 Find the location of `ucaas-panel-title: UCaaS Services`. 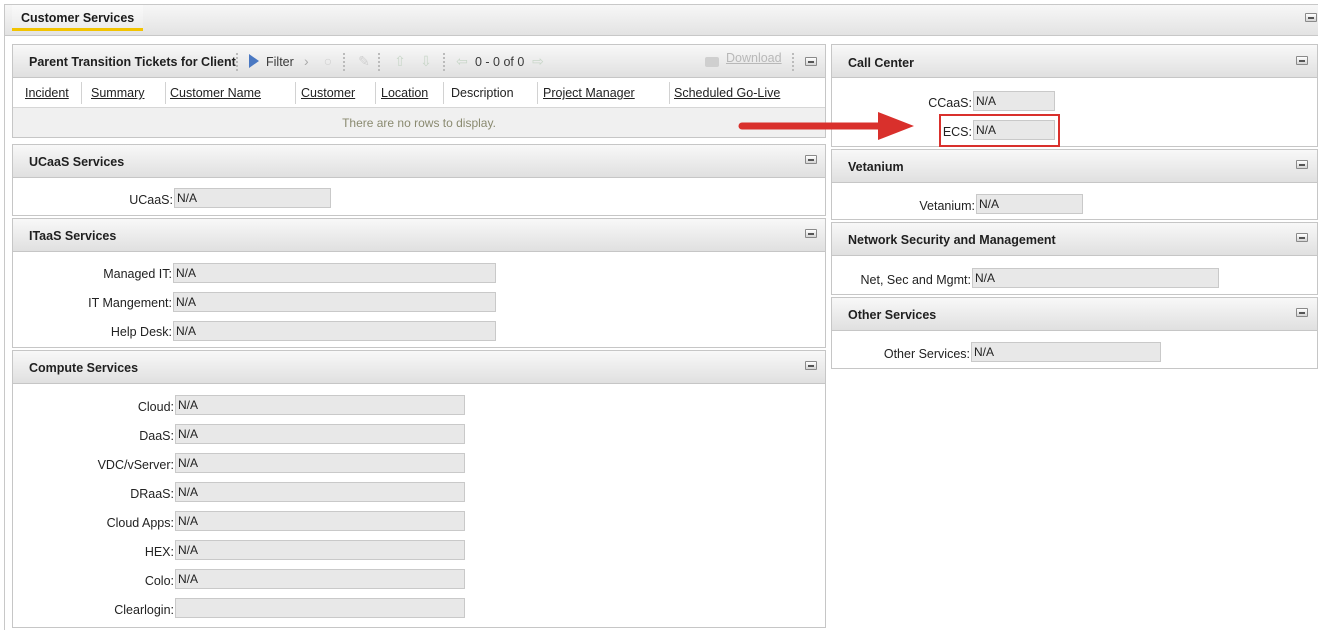

ucaas-panel-title: UCaaS Services is located at coordinates (77, 162).